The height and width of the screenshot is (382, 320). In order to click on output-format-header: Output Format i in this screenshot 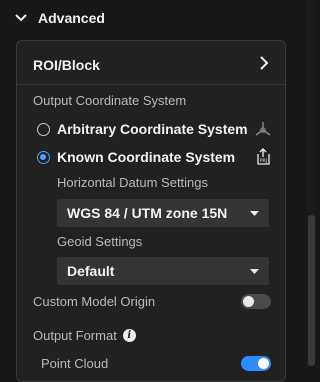, I will do `click(84, 335)`.